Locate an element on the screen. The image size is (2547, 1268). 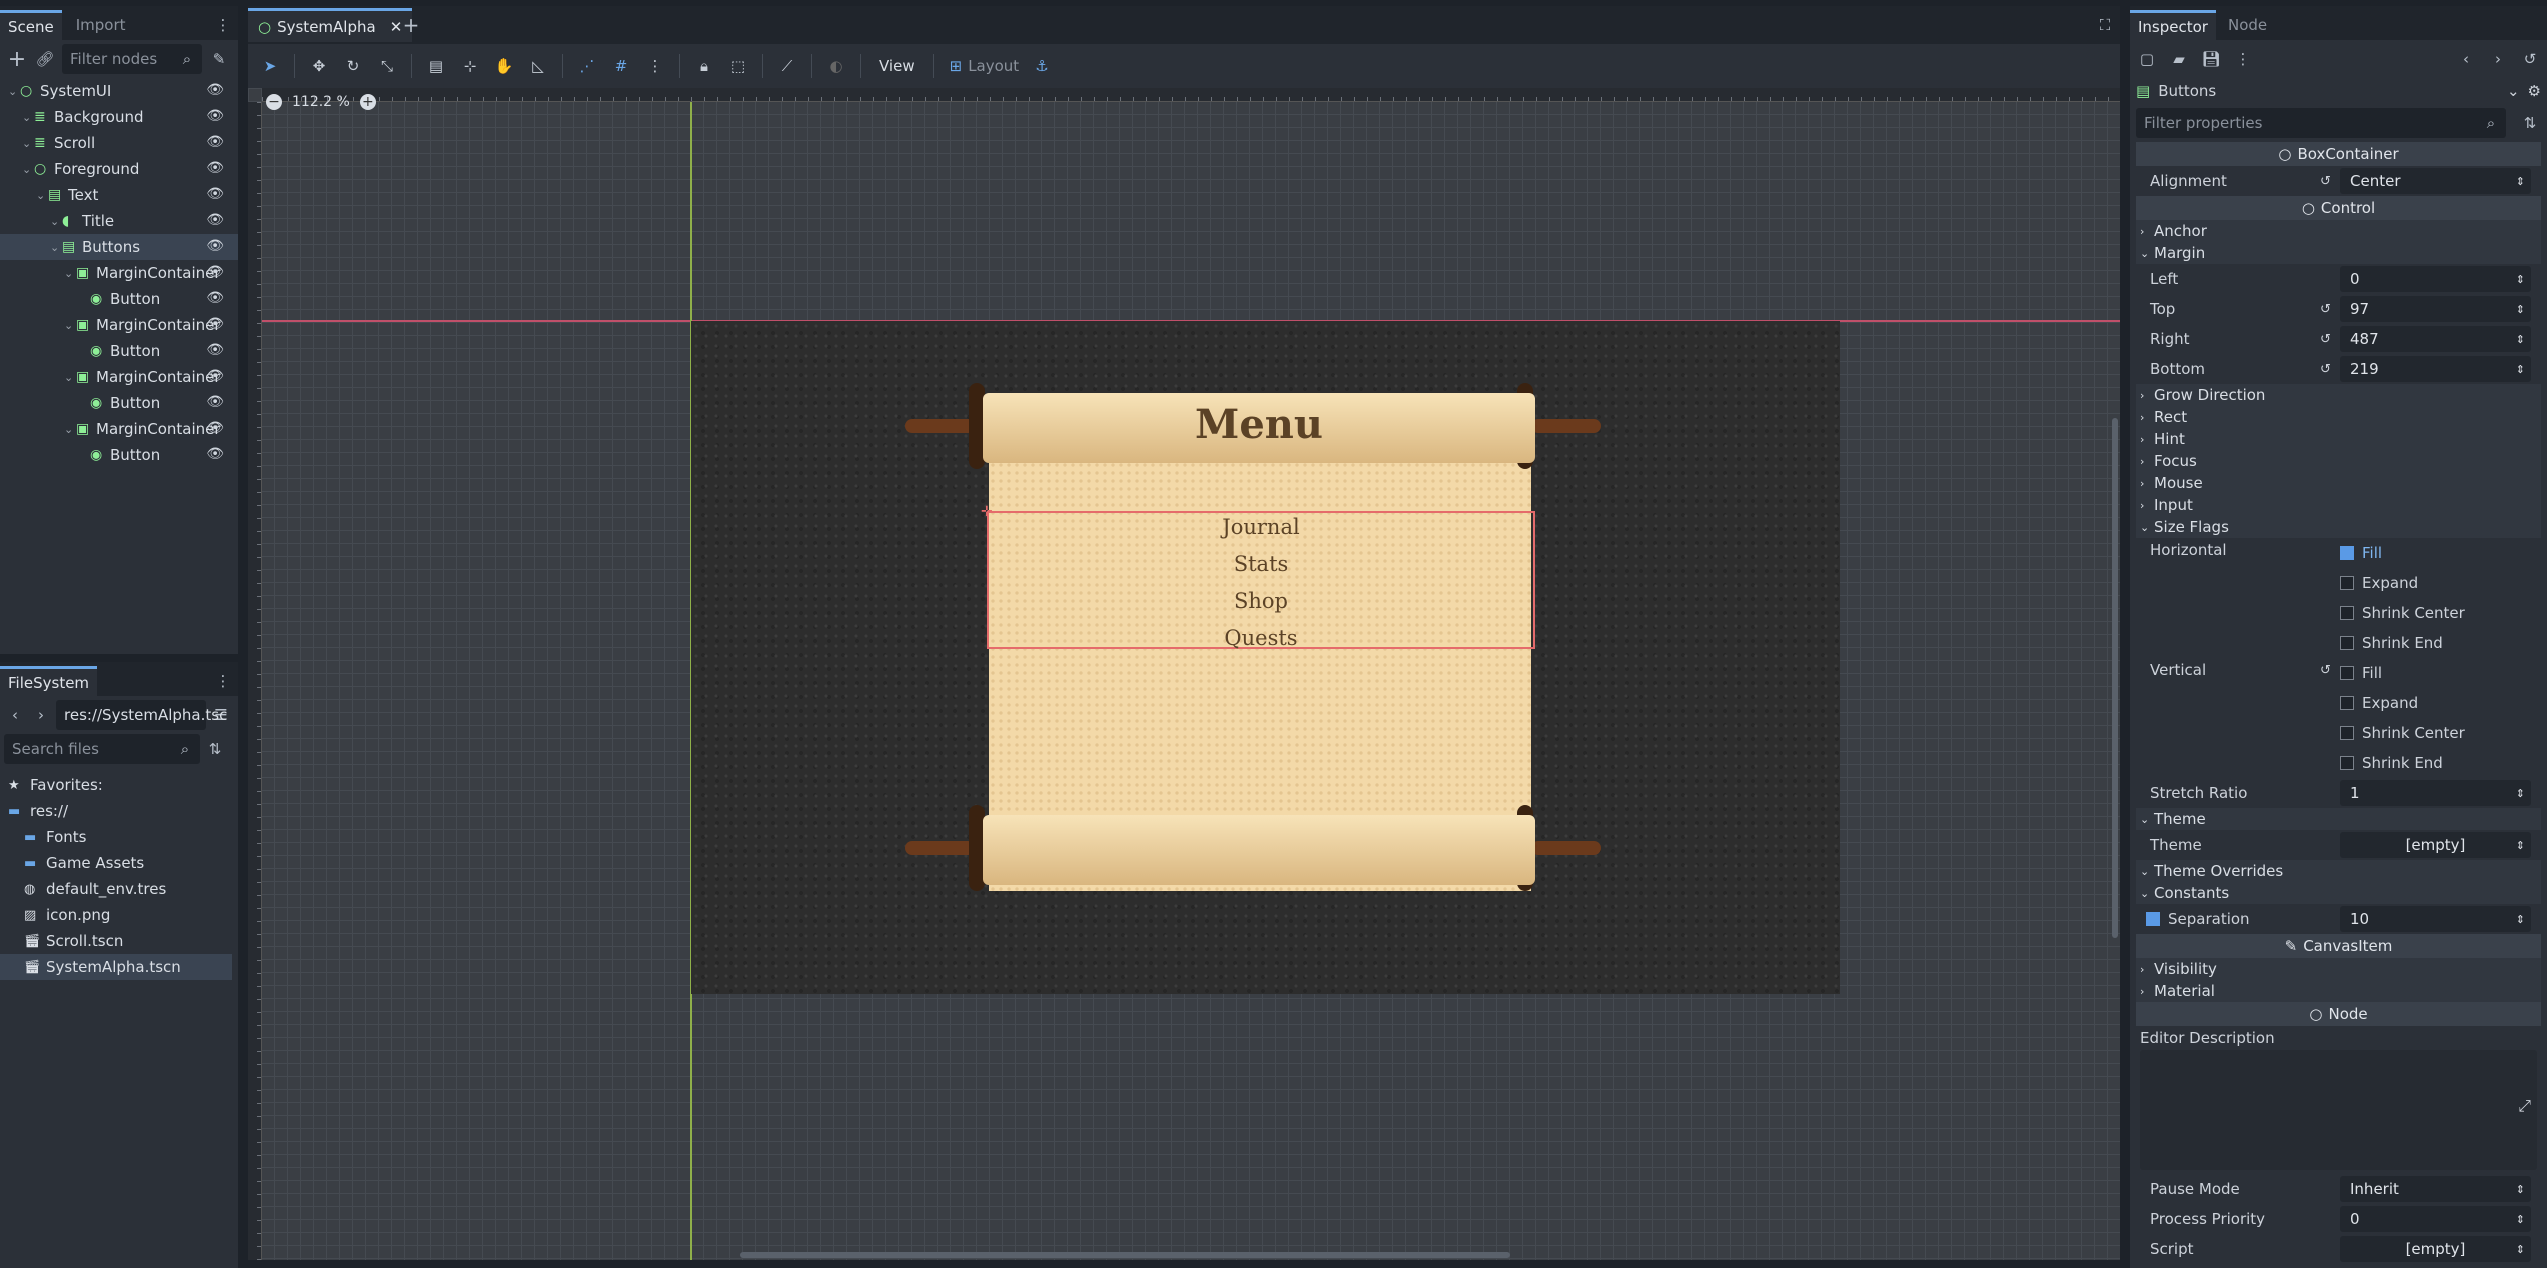
alignment-property-value: Center ⇕ is located at coordinates (2435, 181).